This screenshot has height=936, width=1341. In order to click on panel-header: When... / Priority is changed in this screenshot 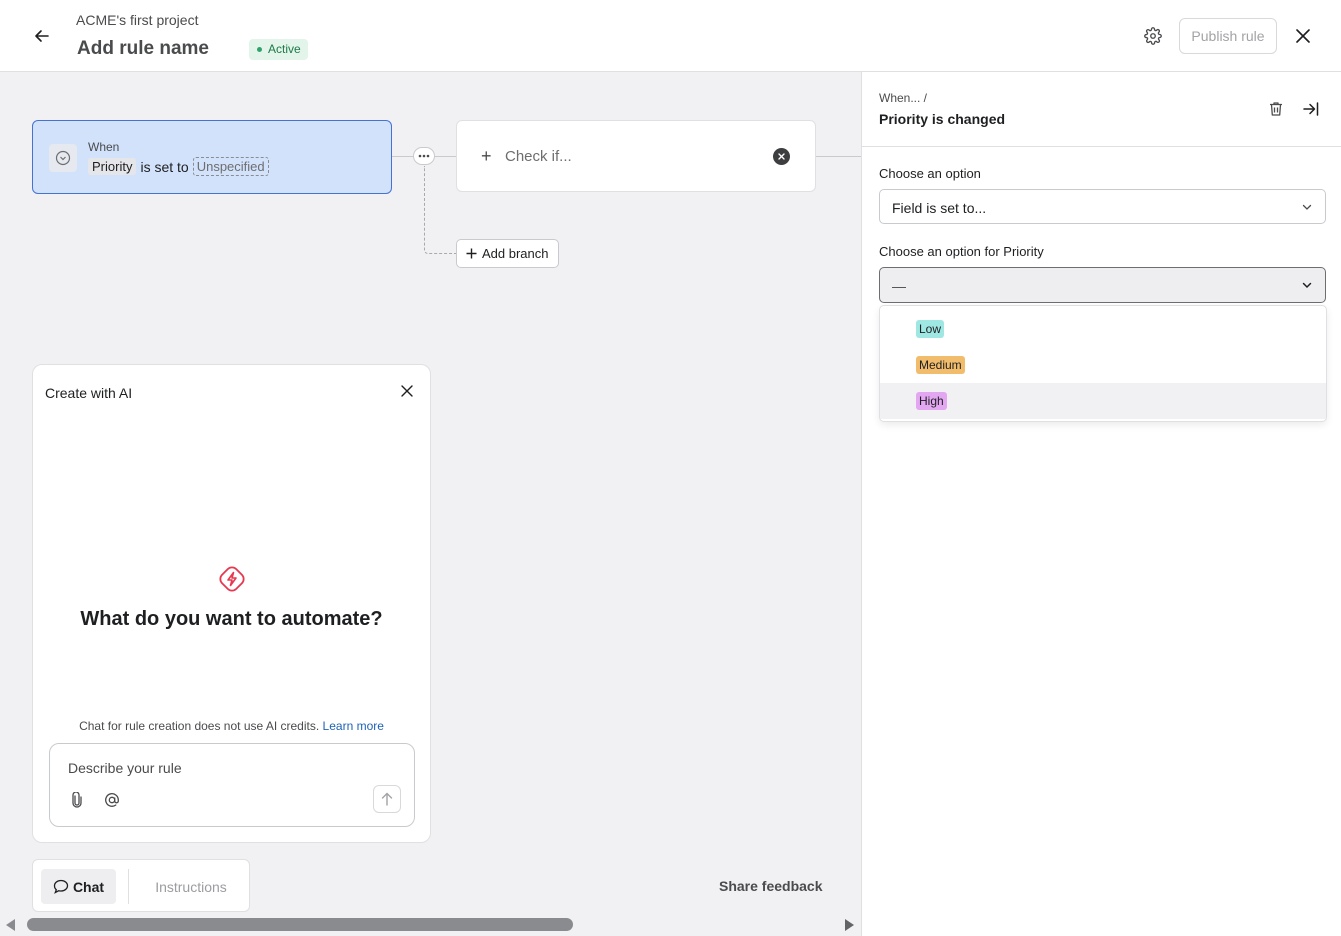, I will do `click(1101, 109)`.